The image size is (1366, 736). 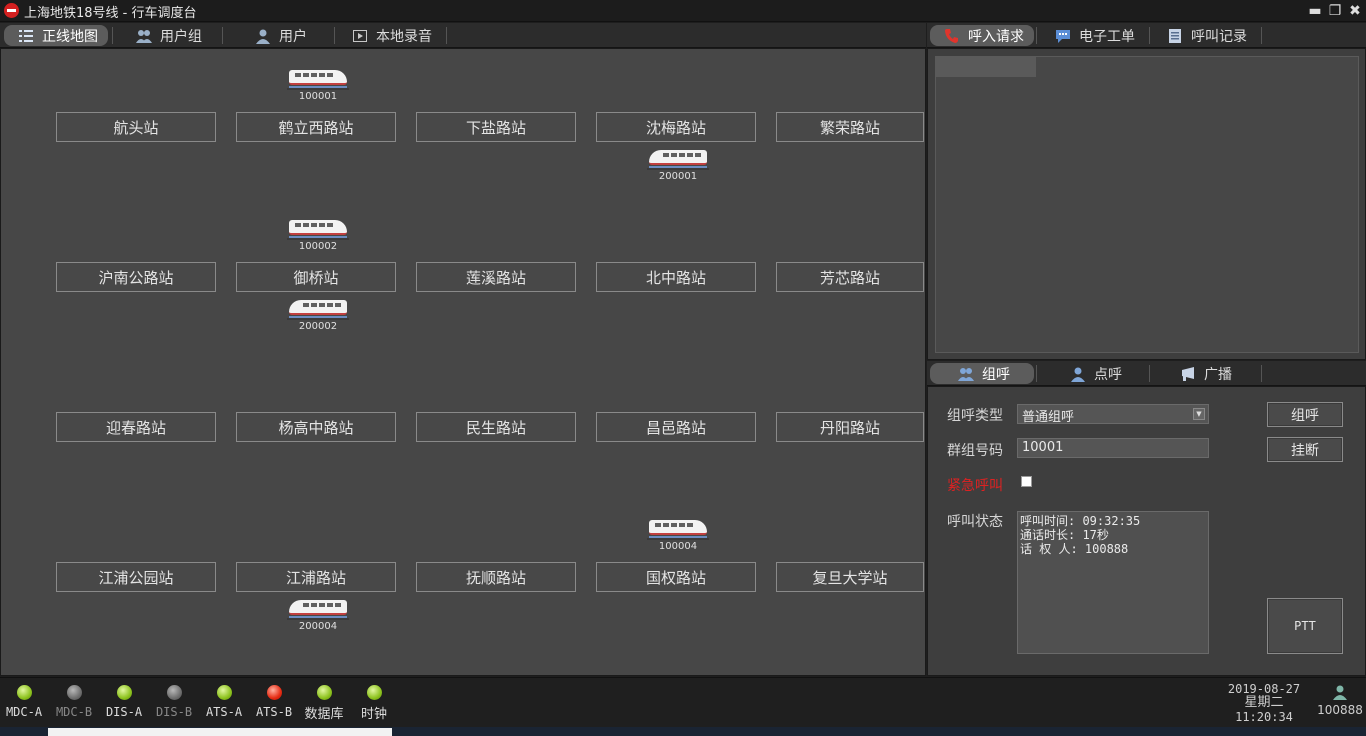 I want to click on call-type-label: 组呼类型, so click(x=975, y=416).